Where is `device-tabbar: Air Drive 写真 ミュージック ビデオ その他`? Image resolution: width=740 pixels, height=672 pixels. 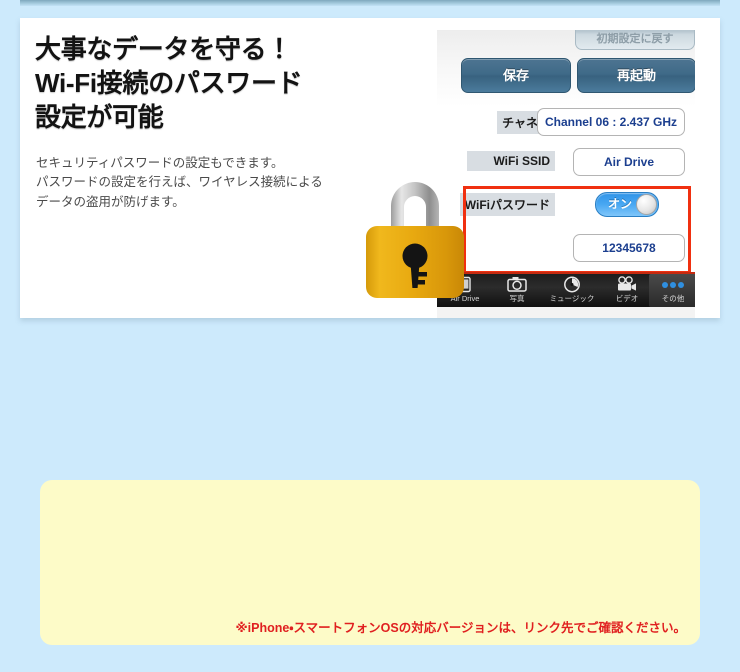
device-tabbar: Air Drive 写真 ミュージック ビデオ その他 is located at coordinates (566, 289).